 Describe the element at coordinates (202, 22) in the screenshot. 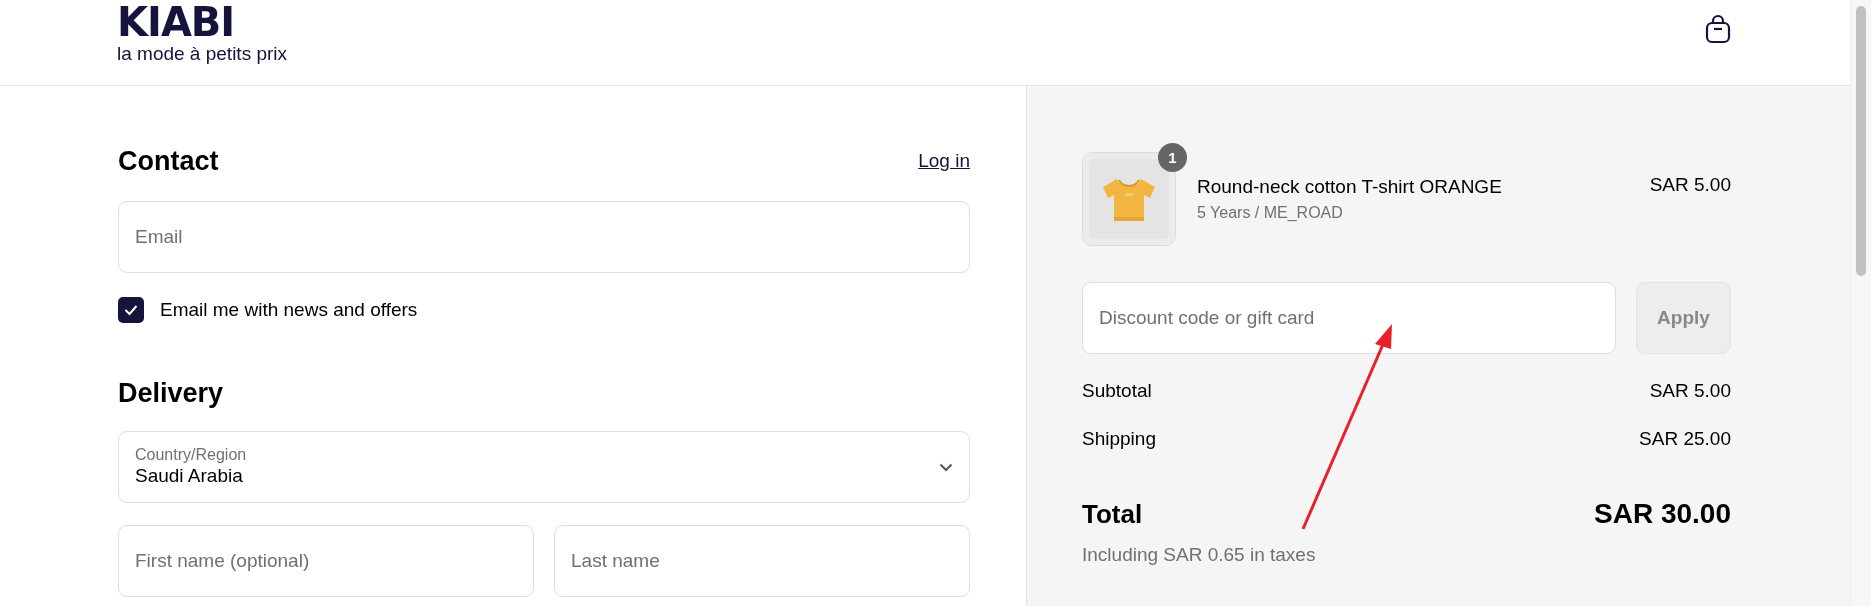

I see `logo-wordmark: KIABI` at that location.